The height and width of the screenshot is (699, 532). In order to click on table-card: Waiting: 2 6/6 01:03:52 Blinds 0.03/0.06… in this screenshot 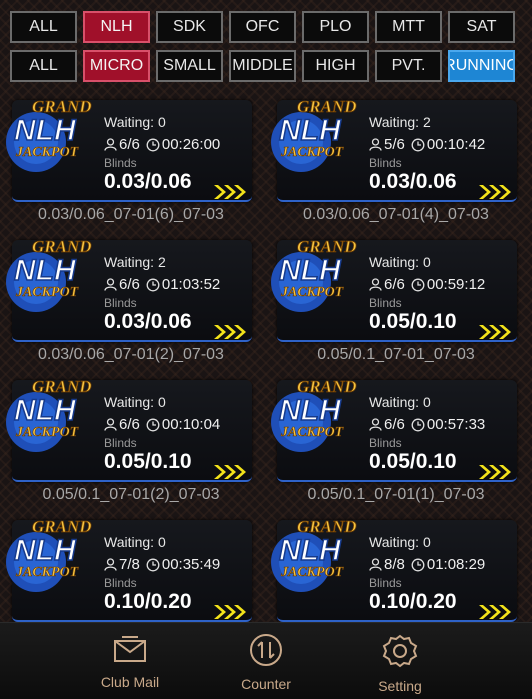, I will do `click(131, 304)`.